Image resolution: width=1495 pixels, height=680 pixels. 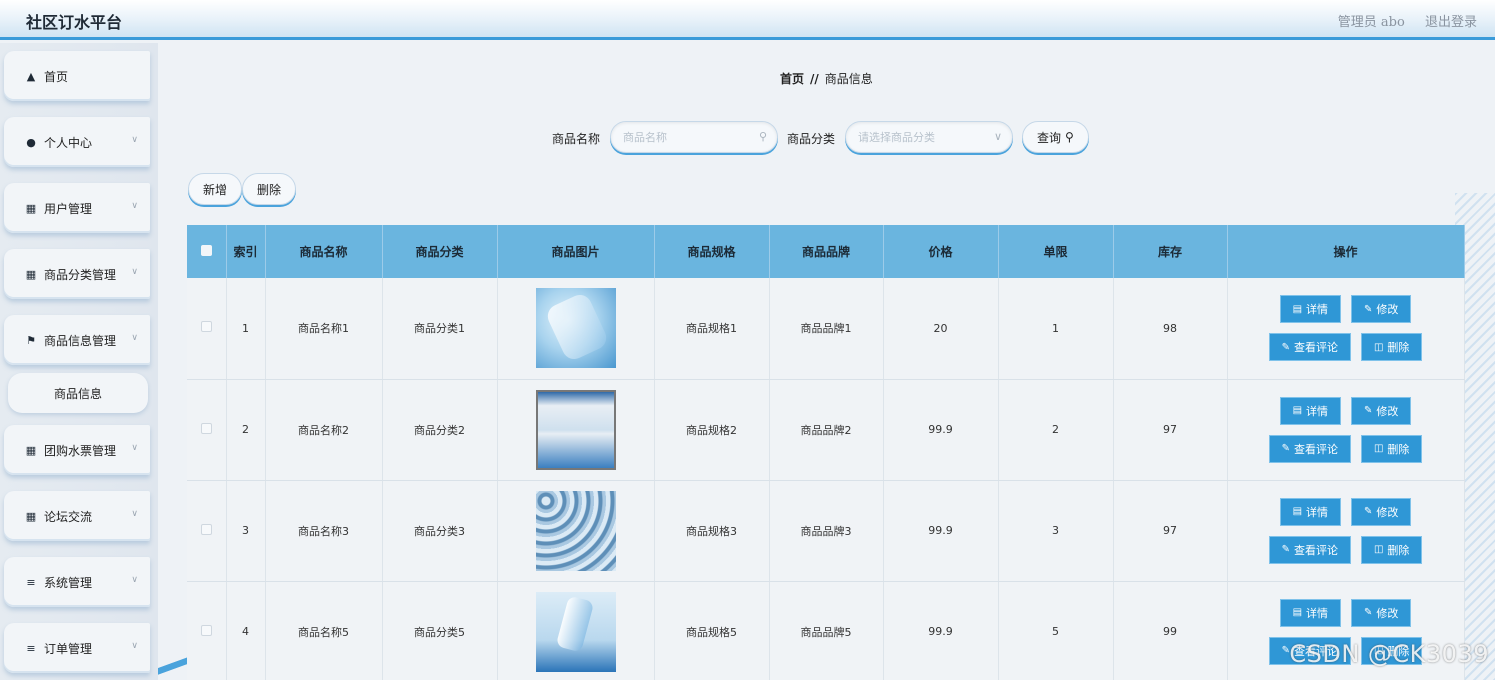 What do you see at coordinates (826, 251) in the screenshot?
I see `table-header-row: 索引 商品名称 商品分类 商品图片 商品规格 商品品牌 价格 单限 库存 操作` at bounding box center [826, 251].